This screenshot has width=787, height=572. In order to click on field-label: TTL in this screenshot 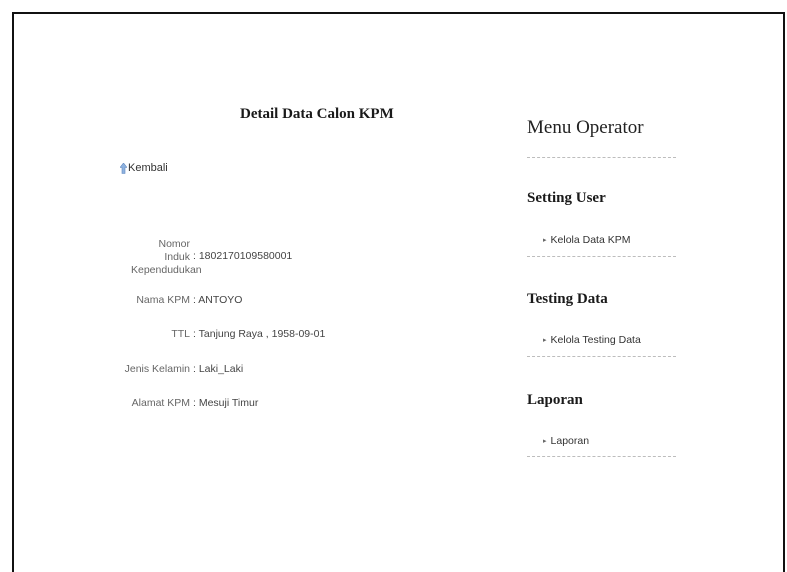, I will do `click(180, 334)`.